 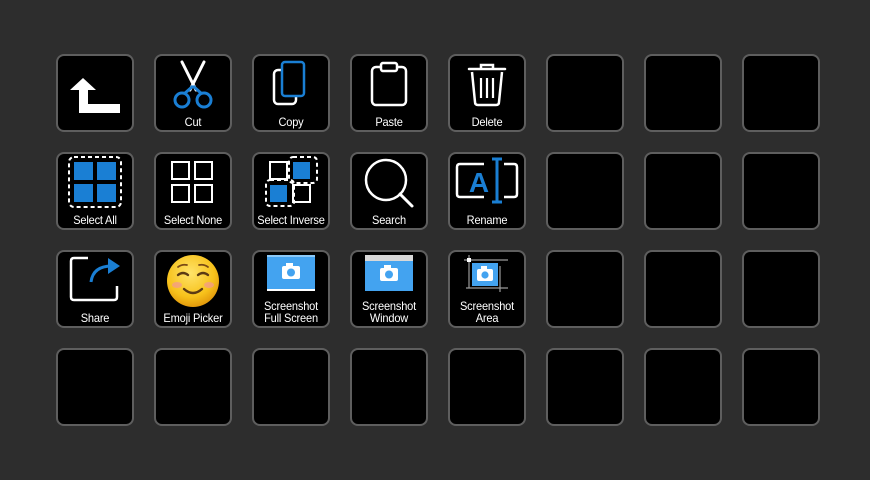 What do you see at coordinates (487, 93) in the screenshot?
I see `delete-key: Delete` at bounding box center [487, 93].